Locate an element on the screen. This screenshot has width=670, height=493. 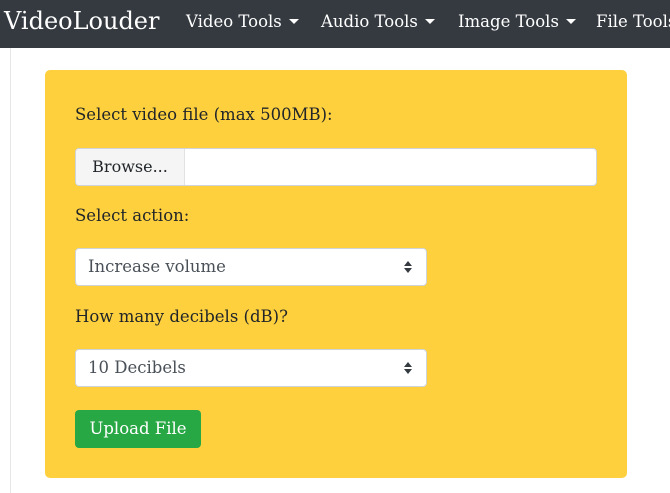
action-select-value: Increase volume is located at coordinates (157, 266).